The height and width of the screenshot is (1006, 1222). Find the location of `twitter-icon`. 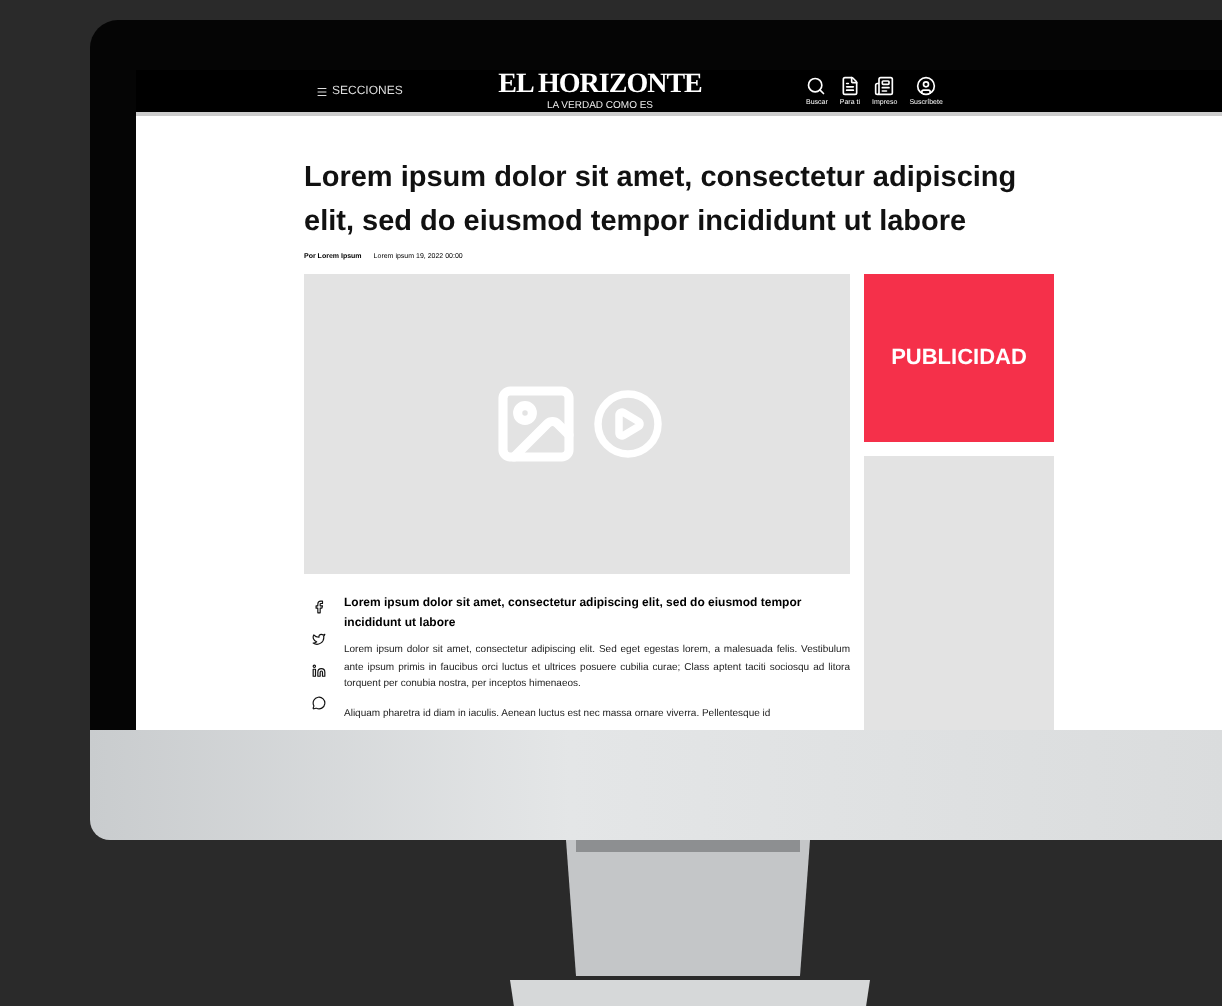

twitter-icon is located at coordinates (319, 639).